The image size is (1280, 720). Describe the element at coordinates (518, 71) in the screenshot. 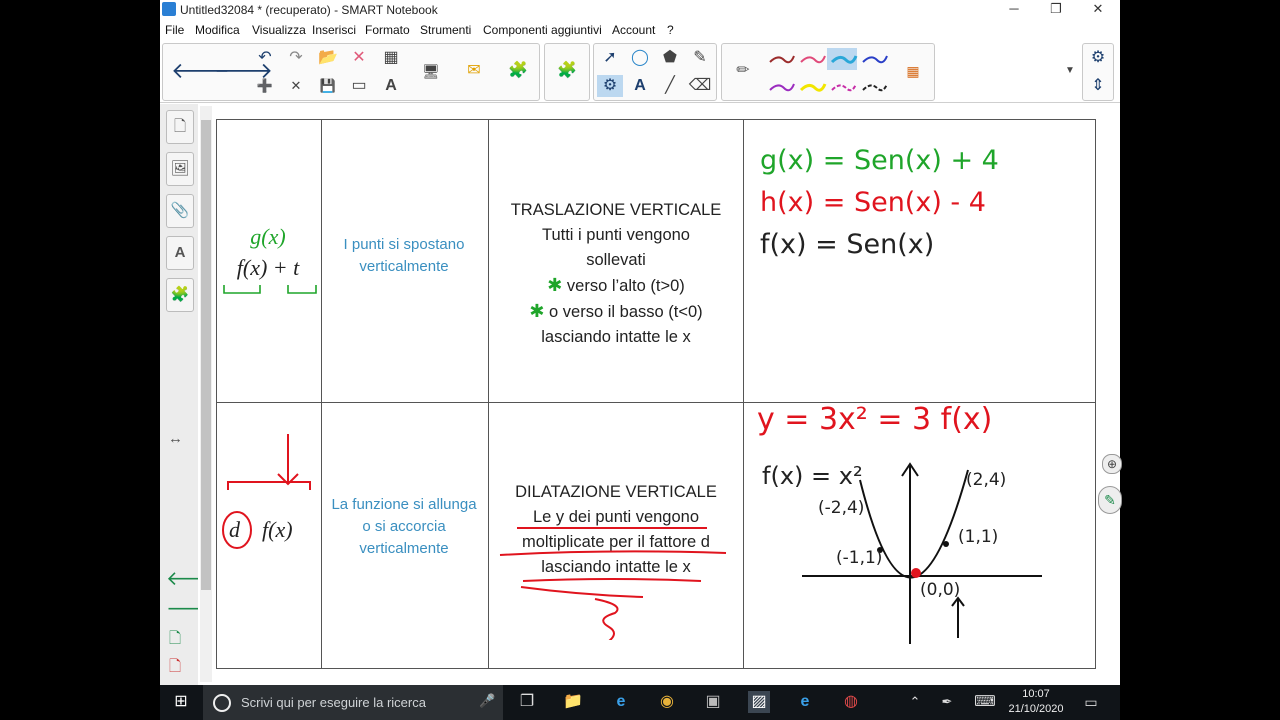

I see `add-ons-icon: 🧩` at that location.